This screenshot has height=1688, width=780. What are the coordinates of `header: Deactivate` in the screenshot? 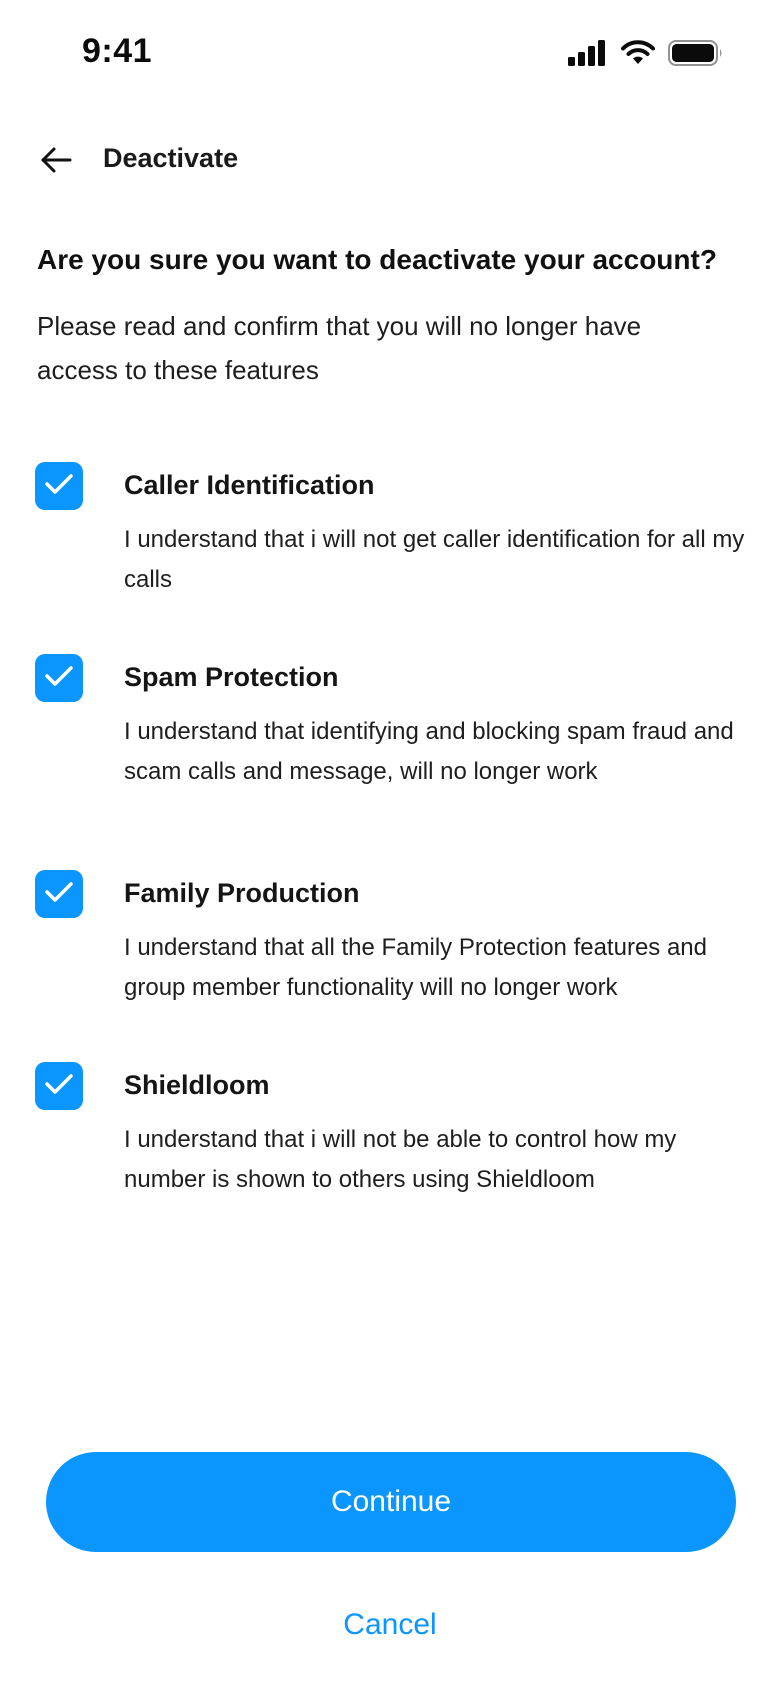 It's located at (390, 160).